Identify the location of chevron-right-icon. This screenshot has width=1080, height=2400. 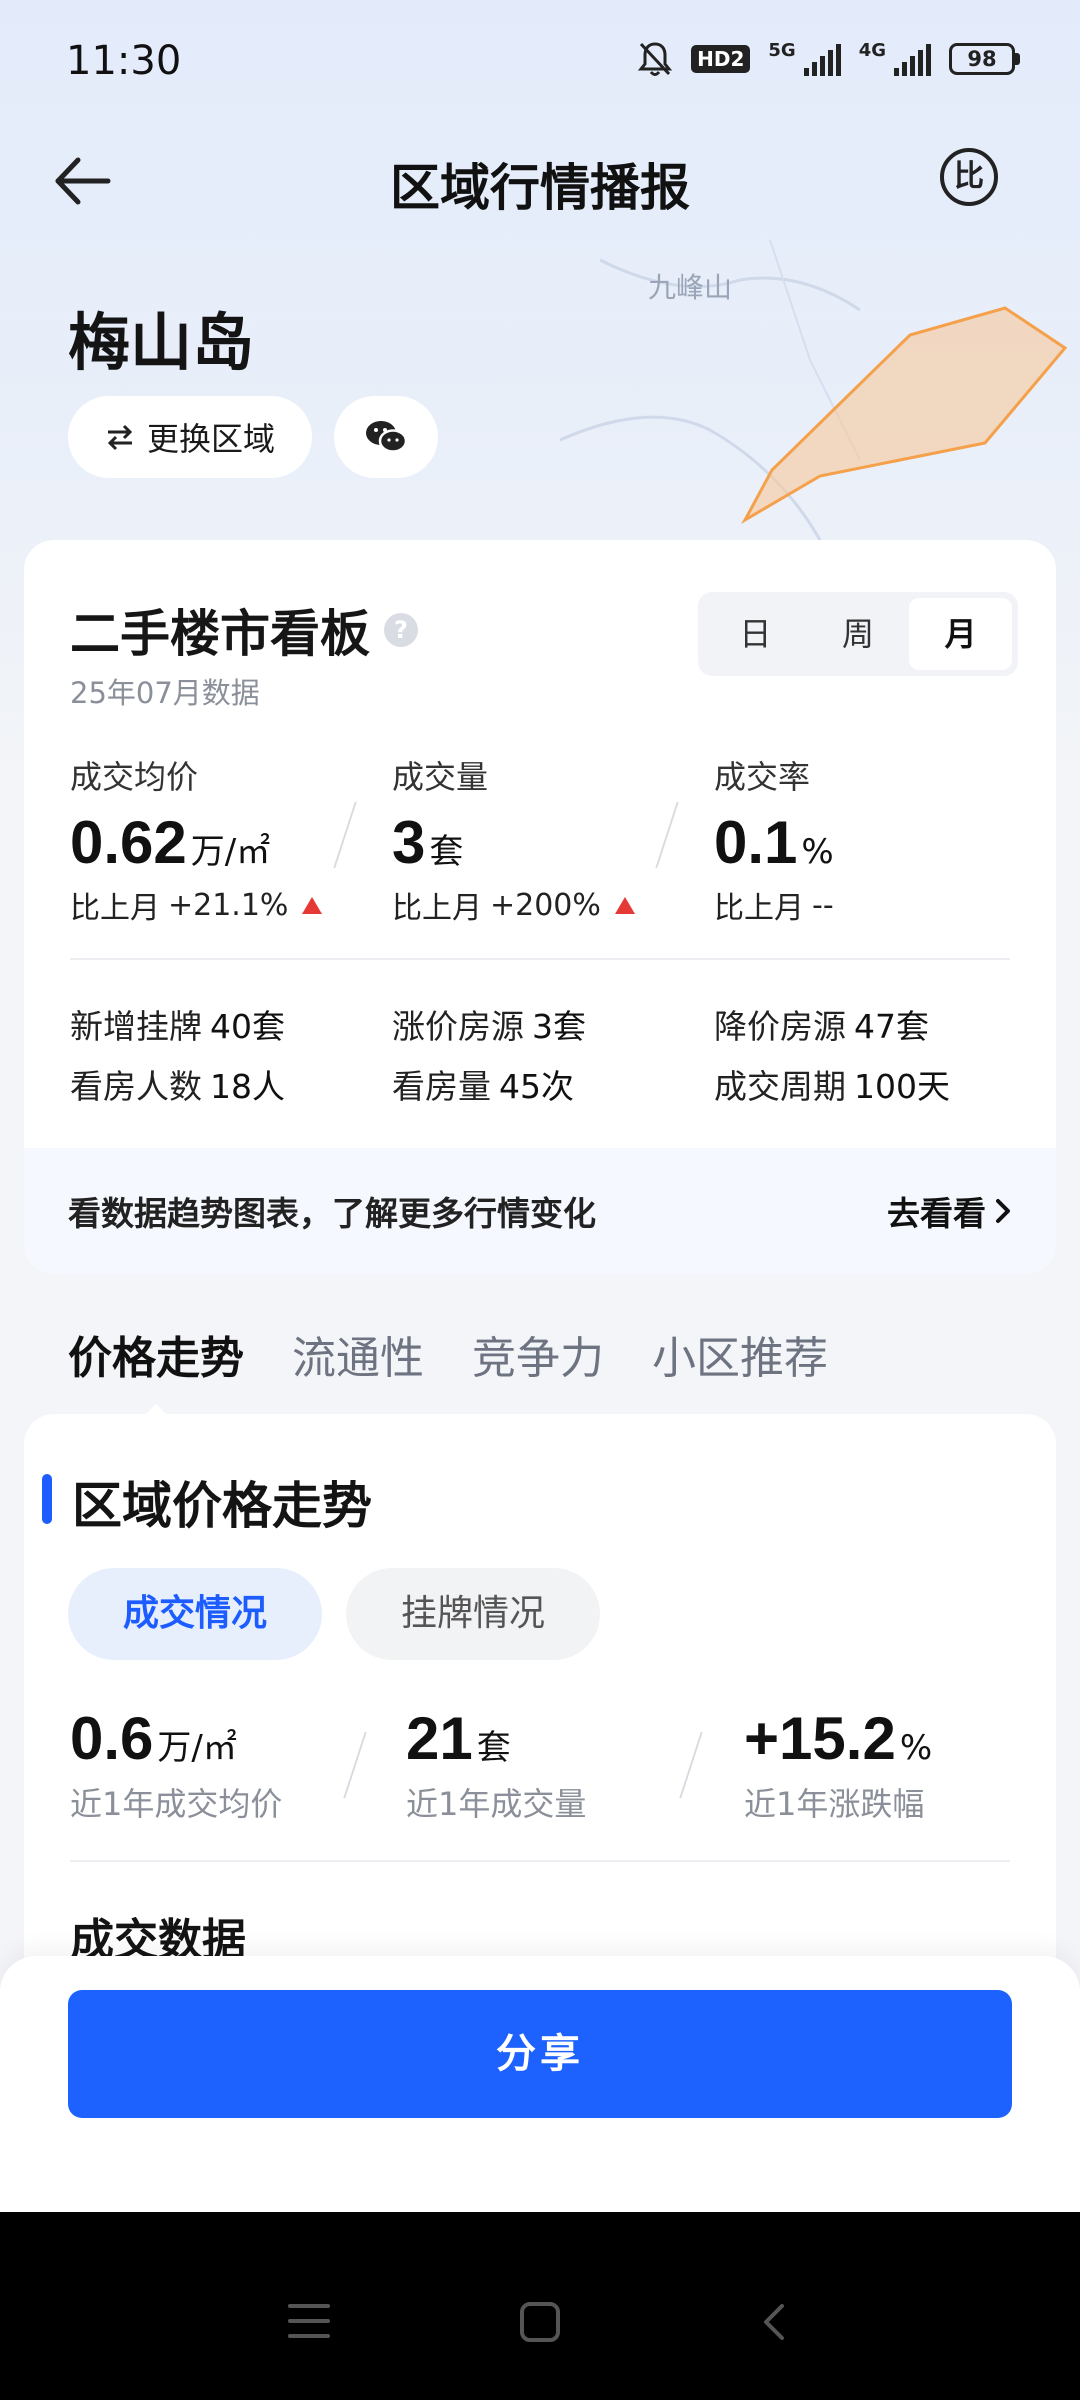
(1003, 1211).